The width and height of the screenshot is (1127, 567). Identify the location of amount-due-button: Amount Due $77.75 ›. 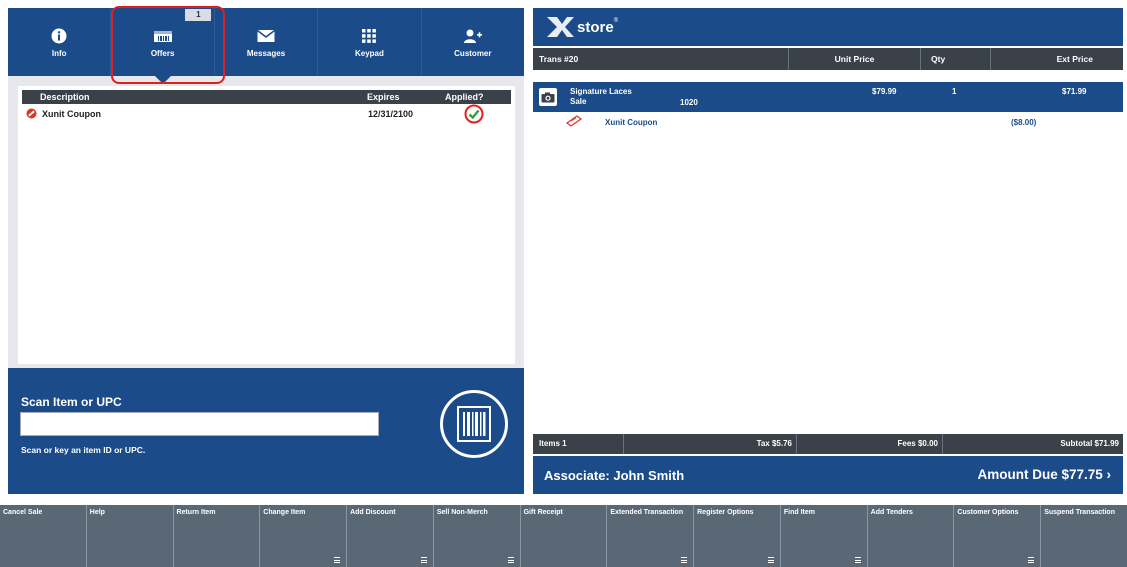
(1044, 474).